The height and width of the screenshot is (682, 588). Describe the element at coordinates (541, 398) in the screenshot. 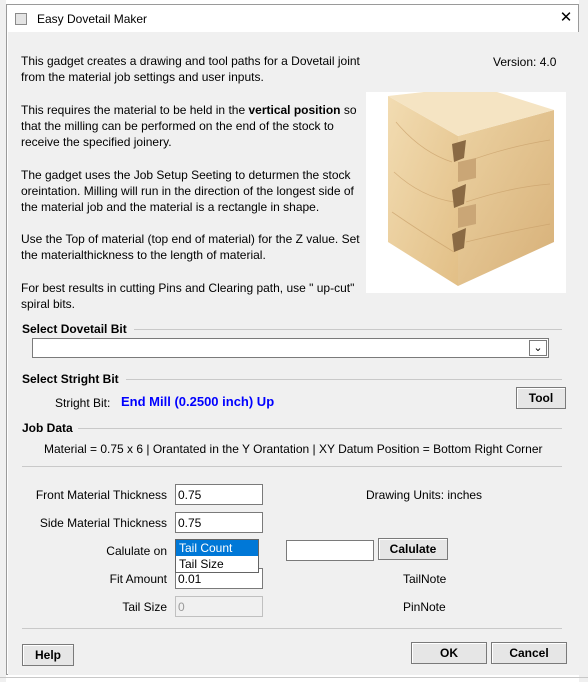

I see `tool-button: Tool` at that location.